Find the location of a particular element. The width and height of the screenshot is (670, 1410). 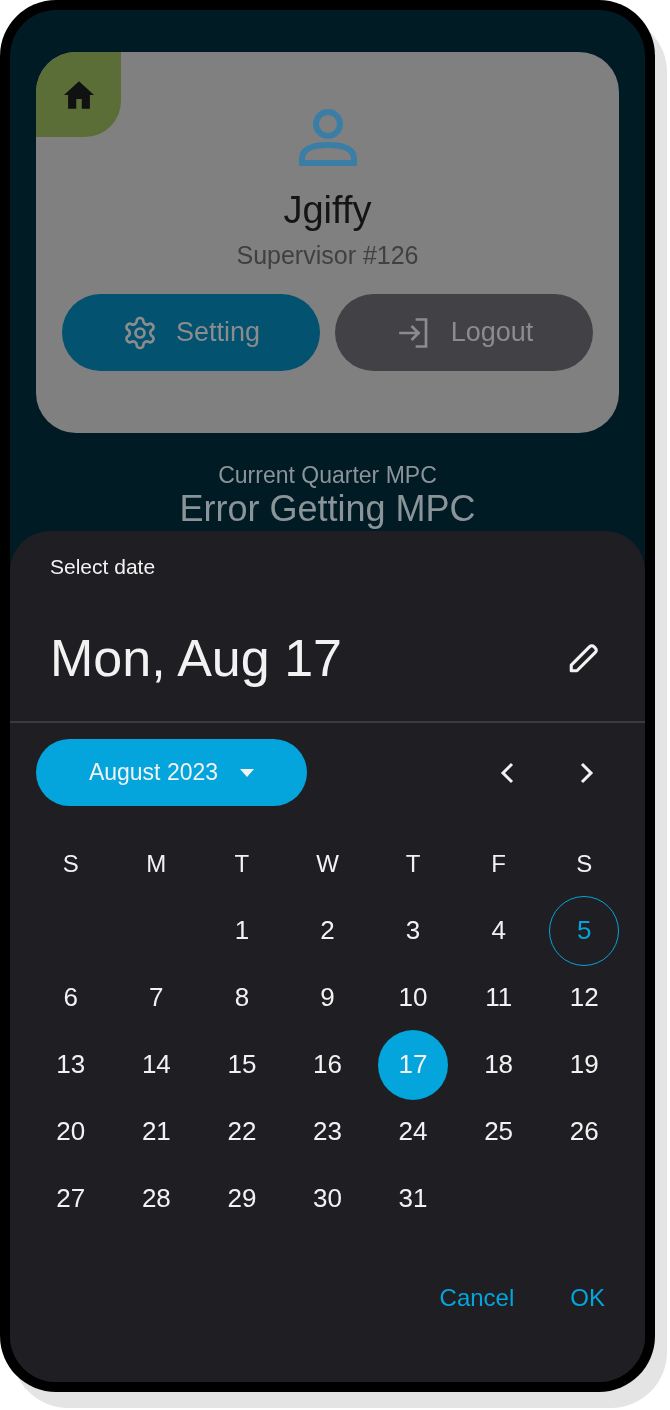

selected-date: Mon, Aug 17 is located at coordinates (196, 658).